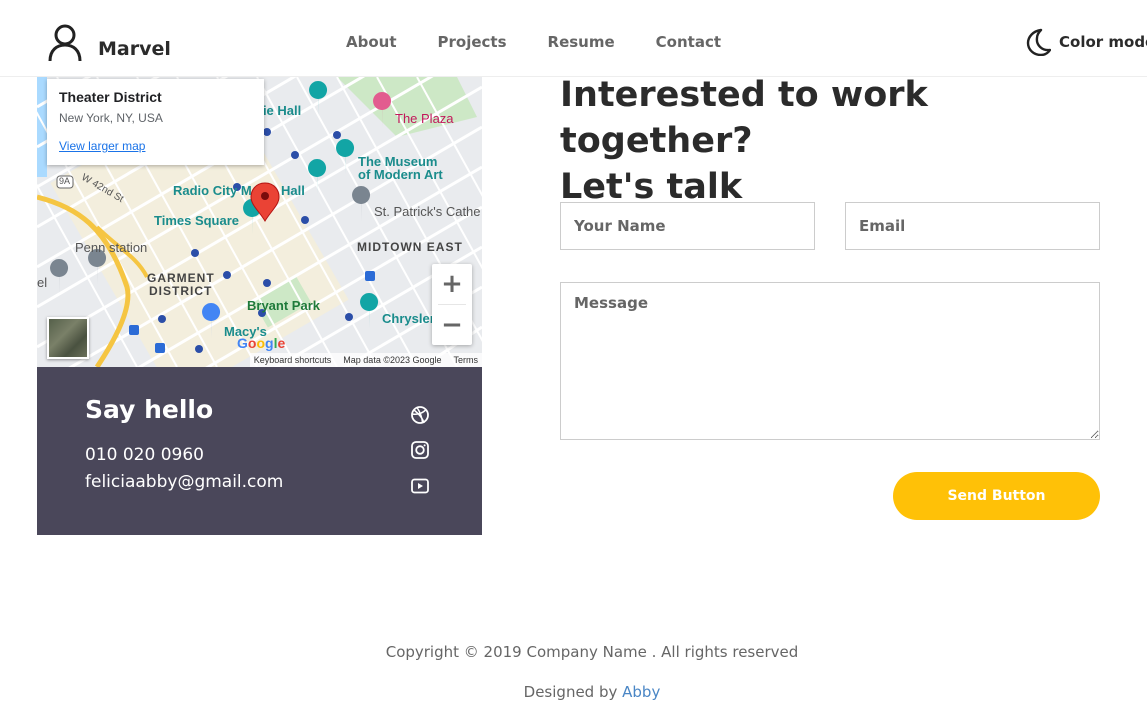 The image size is (1147, 712). I want to click on email-input, so click(972, 226).